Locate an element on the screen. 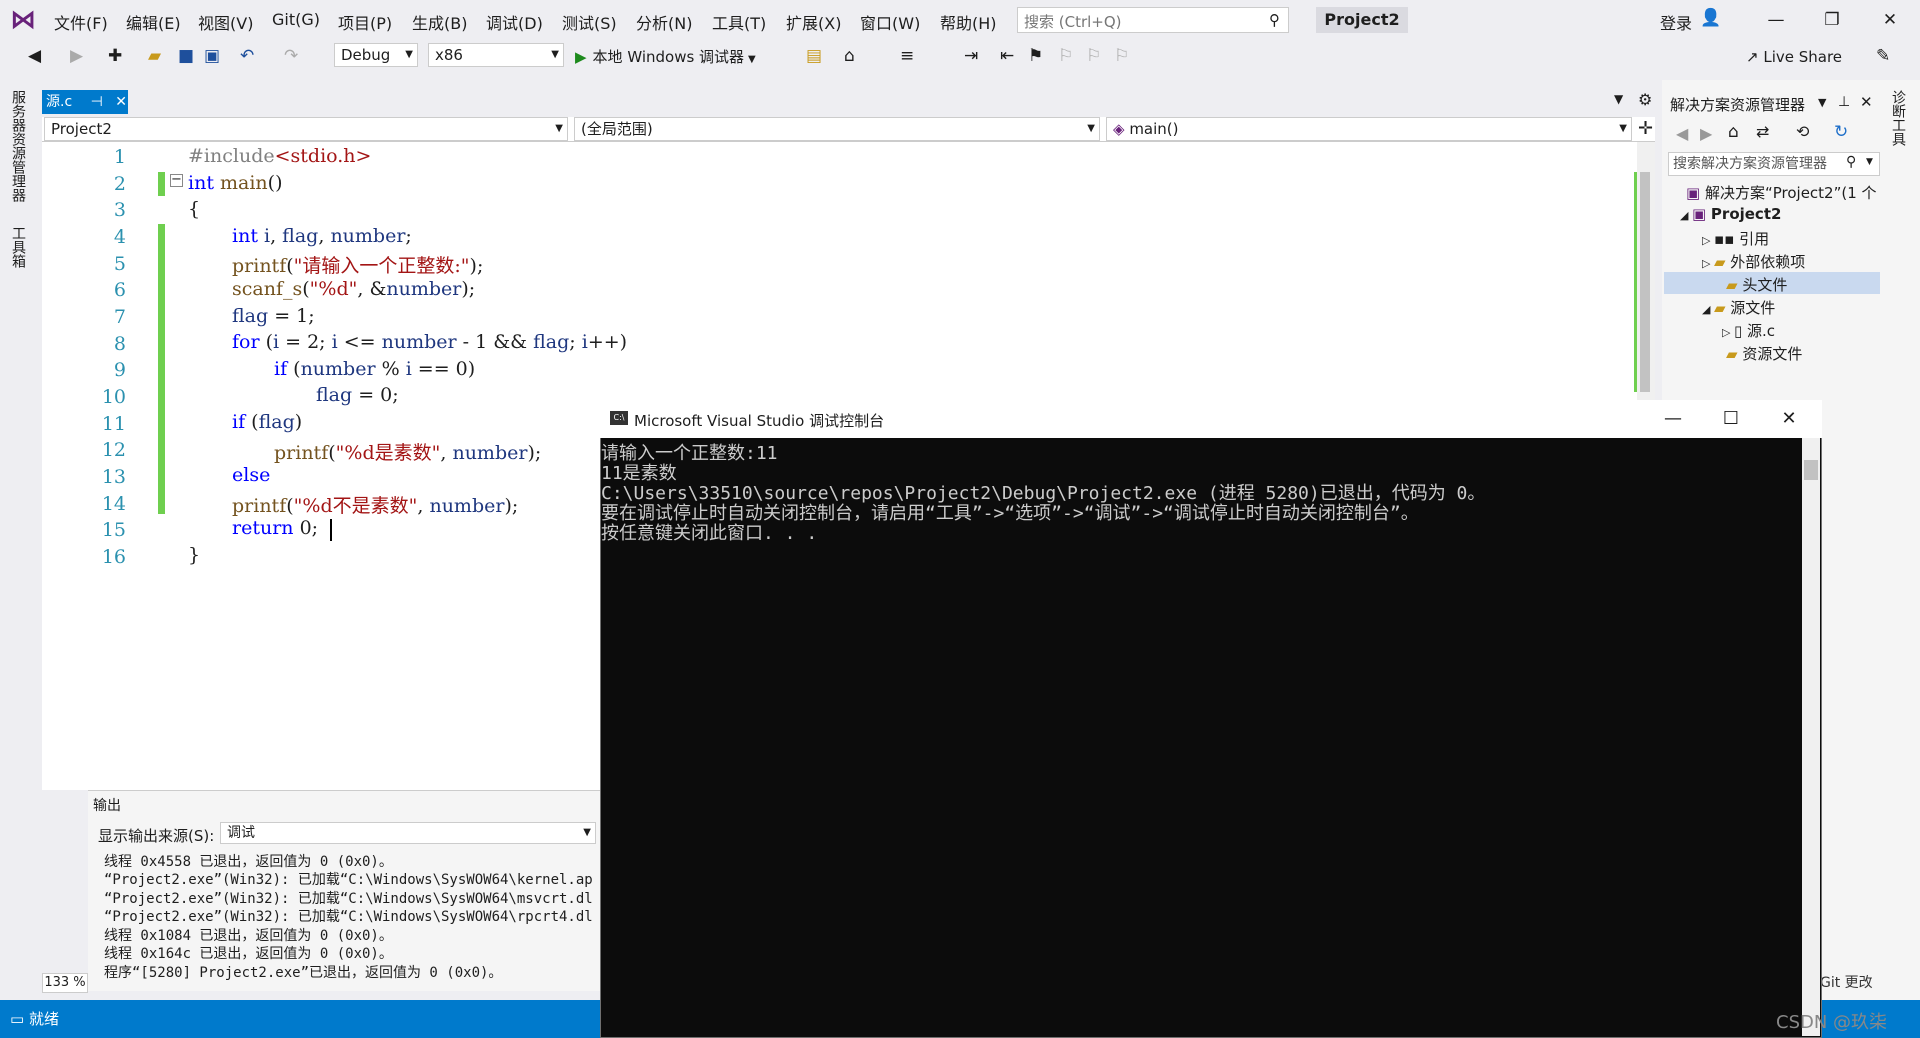 The height and width of the screenshot is (1038, 1920). prev-bookmark-icon: ⚐ is located at coordinates (1065, 56).